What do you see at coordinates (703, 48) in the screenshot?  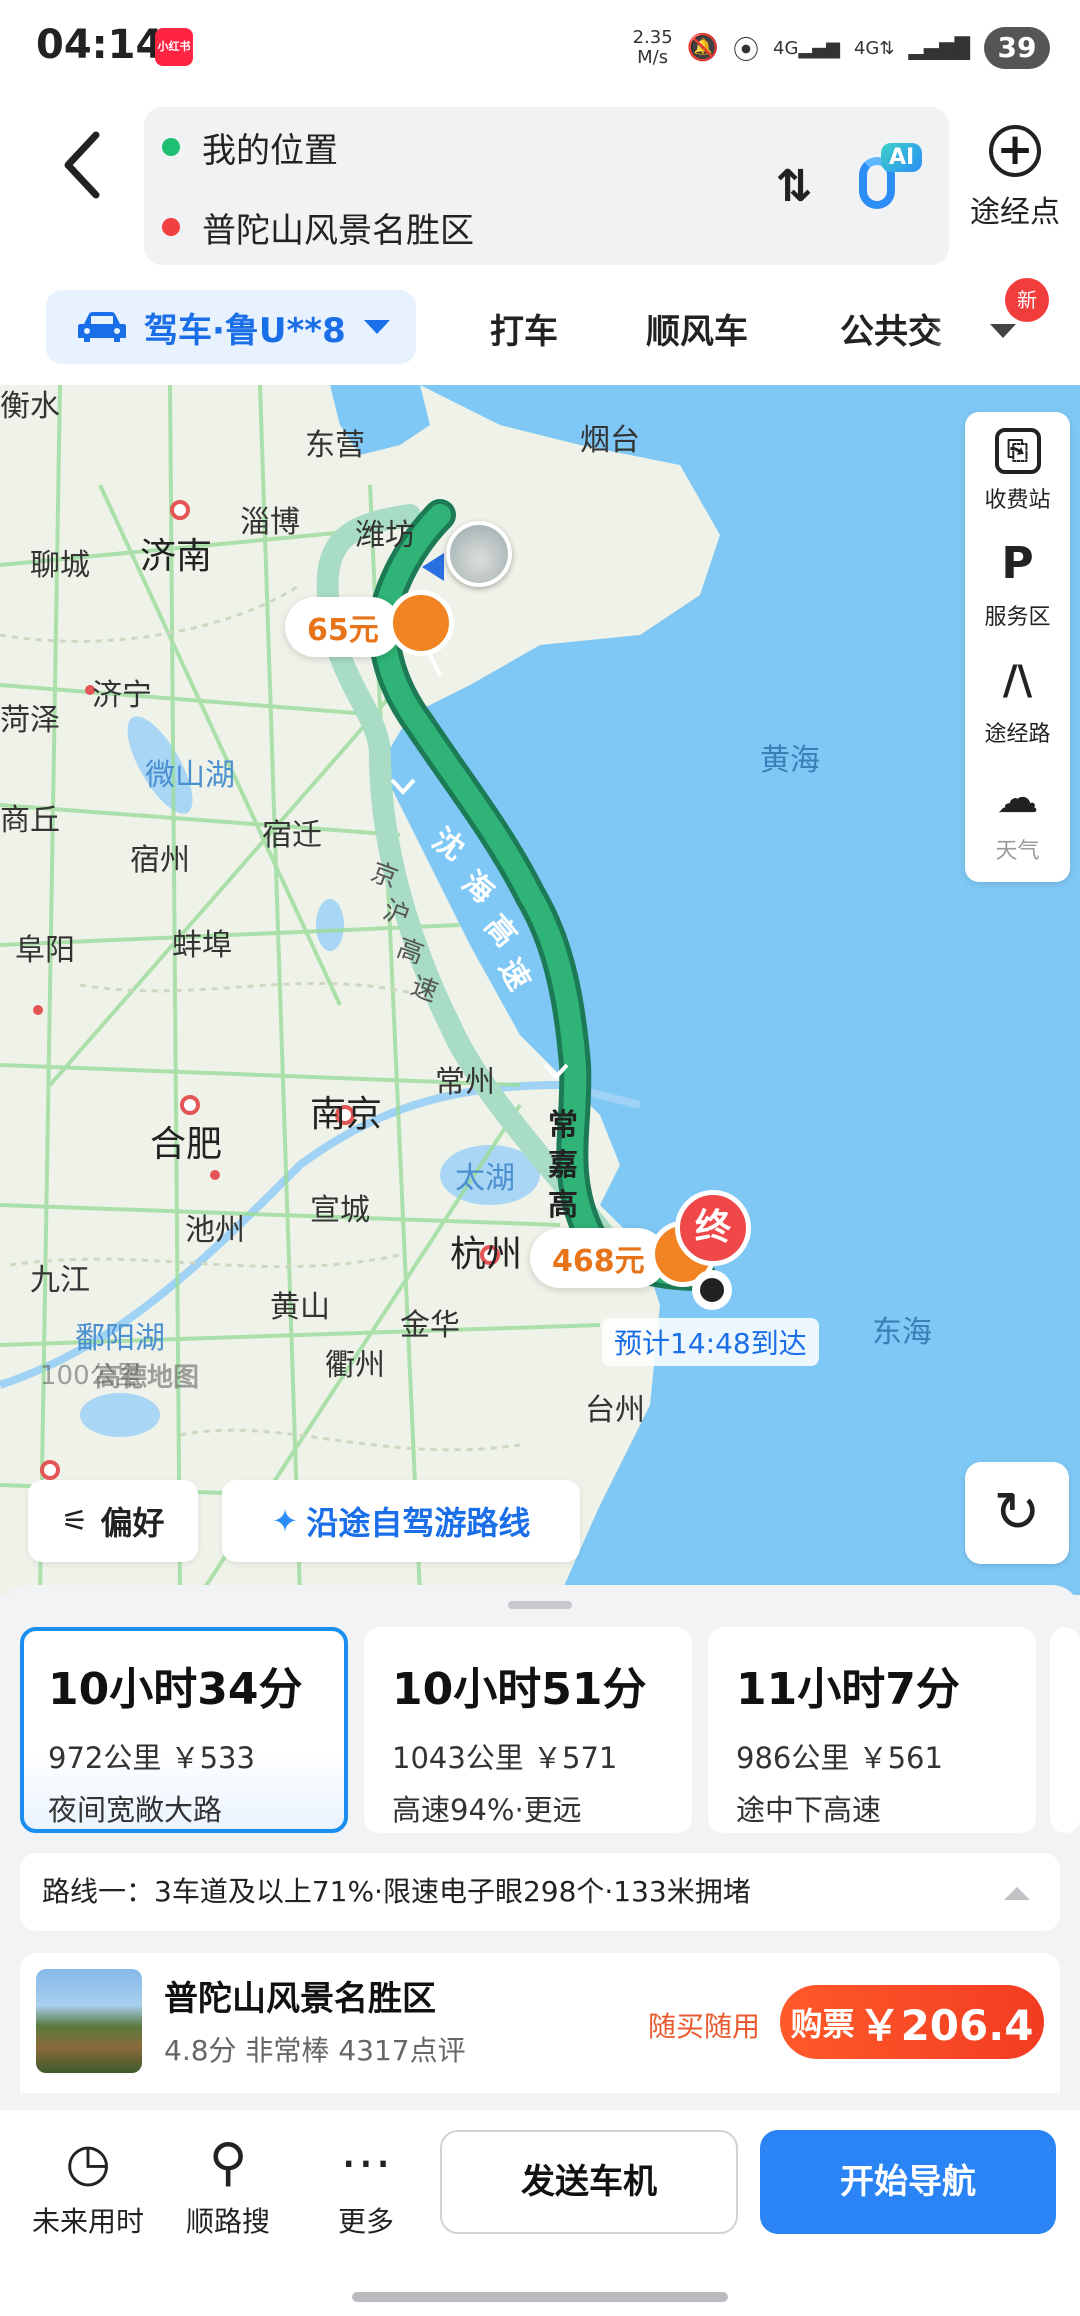 I see `mute-icon: 🔕` at bounding box center [703, 48].